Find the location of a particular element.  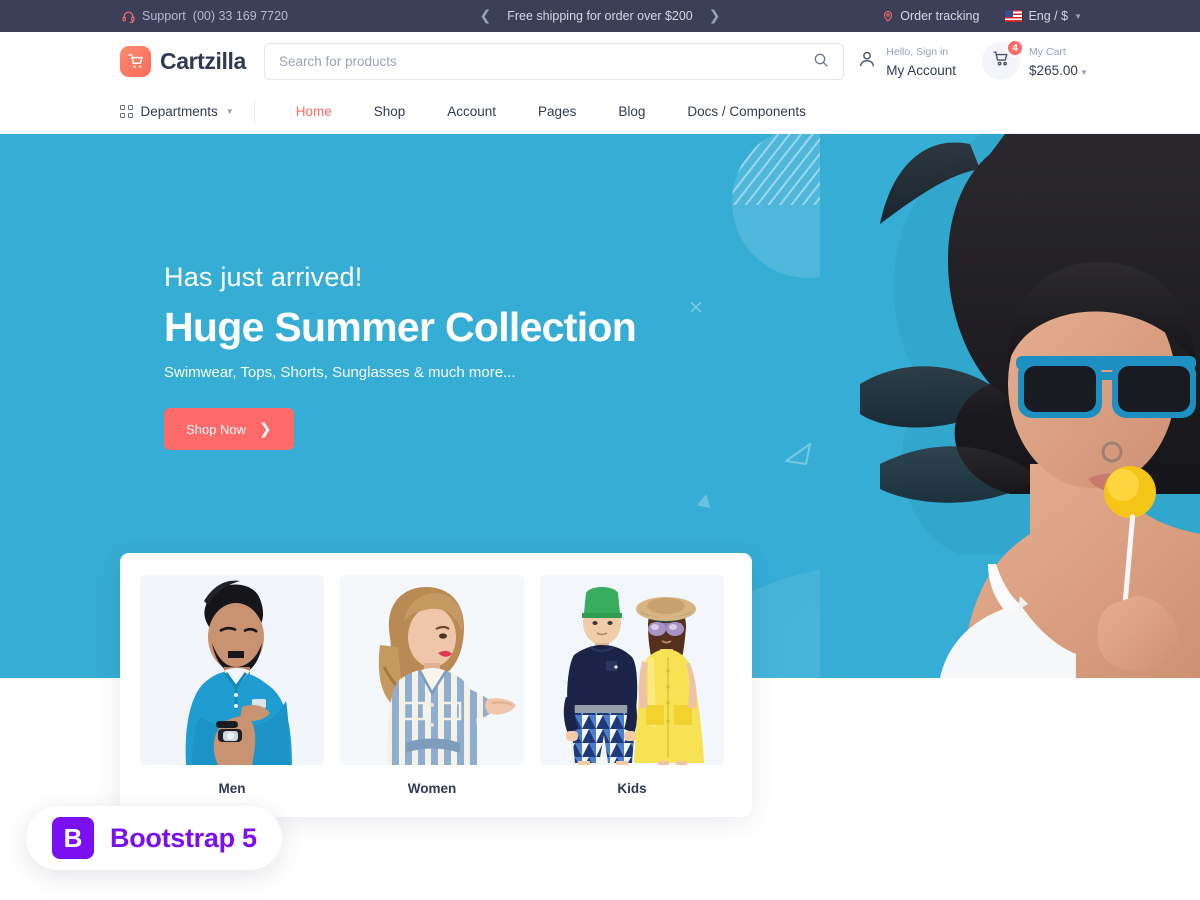

support-phone: (00) 33 169 7720 is located at coordinates (240, 16).